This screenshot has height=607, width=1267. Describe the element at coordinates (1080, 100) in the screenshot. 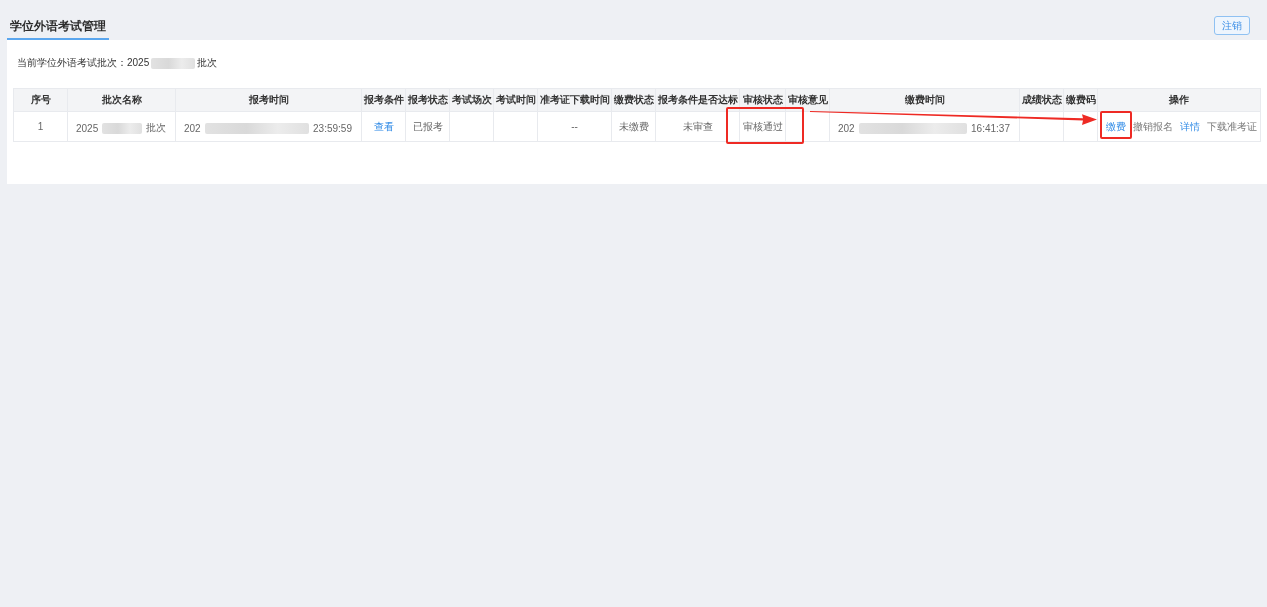

I see `column-header: 缴费码` at that location.